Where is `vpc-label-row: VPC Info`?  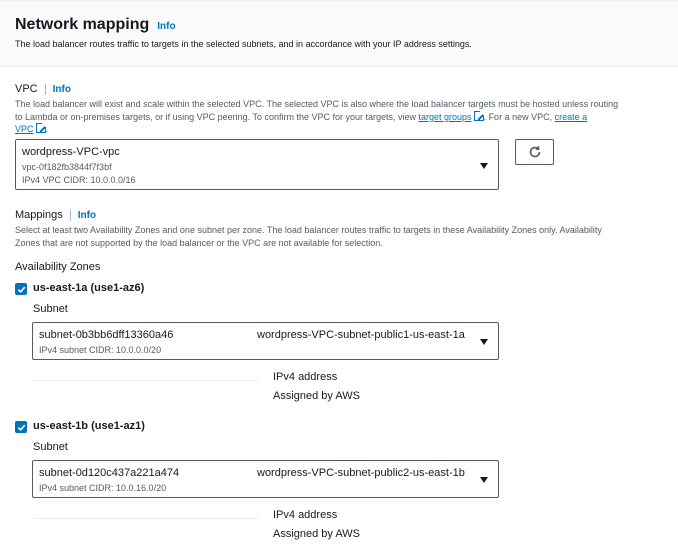 vpc-label-row: VPC Info is located at coordinates (43, 89).